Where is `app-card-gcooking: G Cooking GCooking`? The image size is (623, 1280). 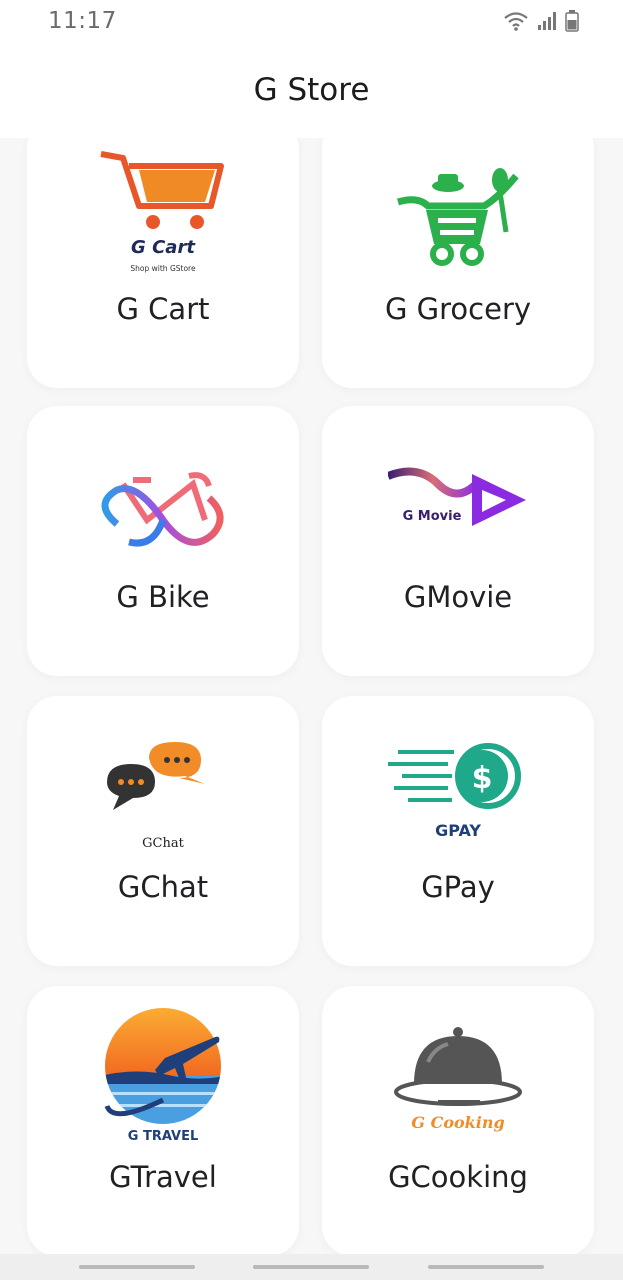 app-card-gcooking: G Cooking GCooking is located at coordinates (458, 1120).